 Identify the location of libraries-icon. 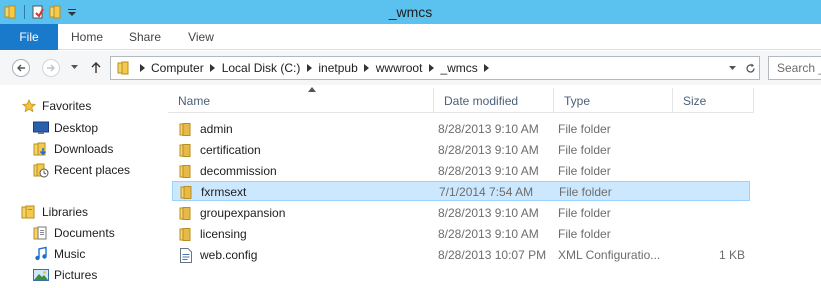
(29, 212).